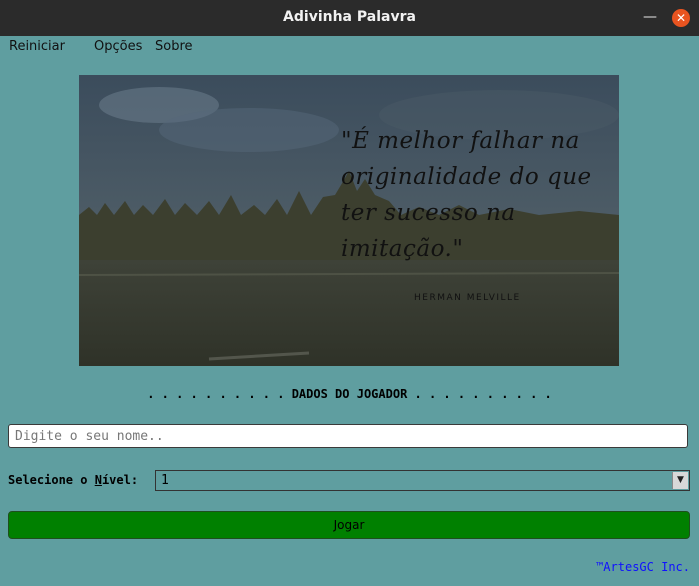 Image resolution: width=699 pixels, height=586 pixels. I want to click on level-label-prefix: Selecione o, so click(51, 480).